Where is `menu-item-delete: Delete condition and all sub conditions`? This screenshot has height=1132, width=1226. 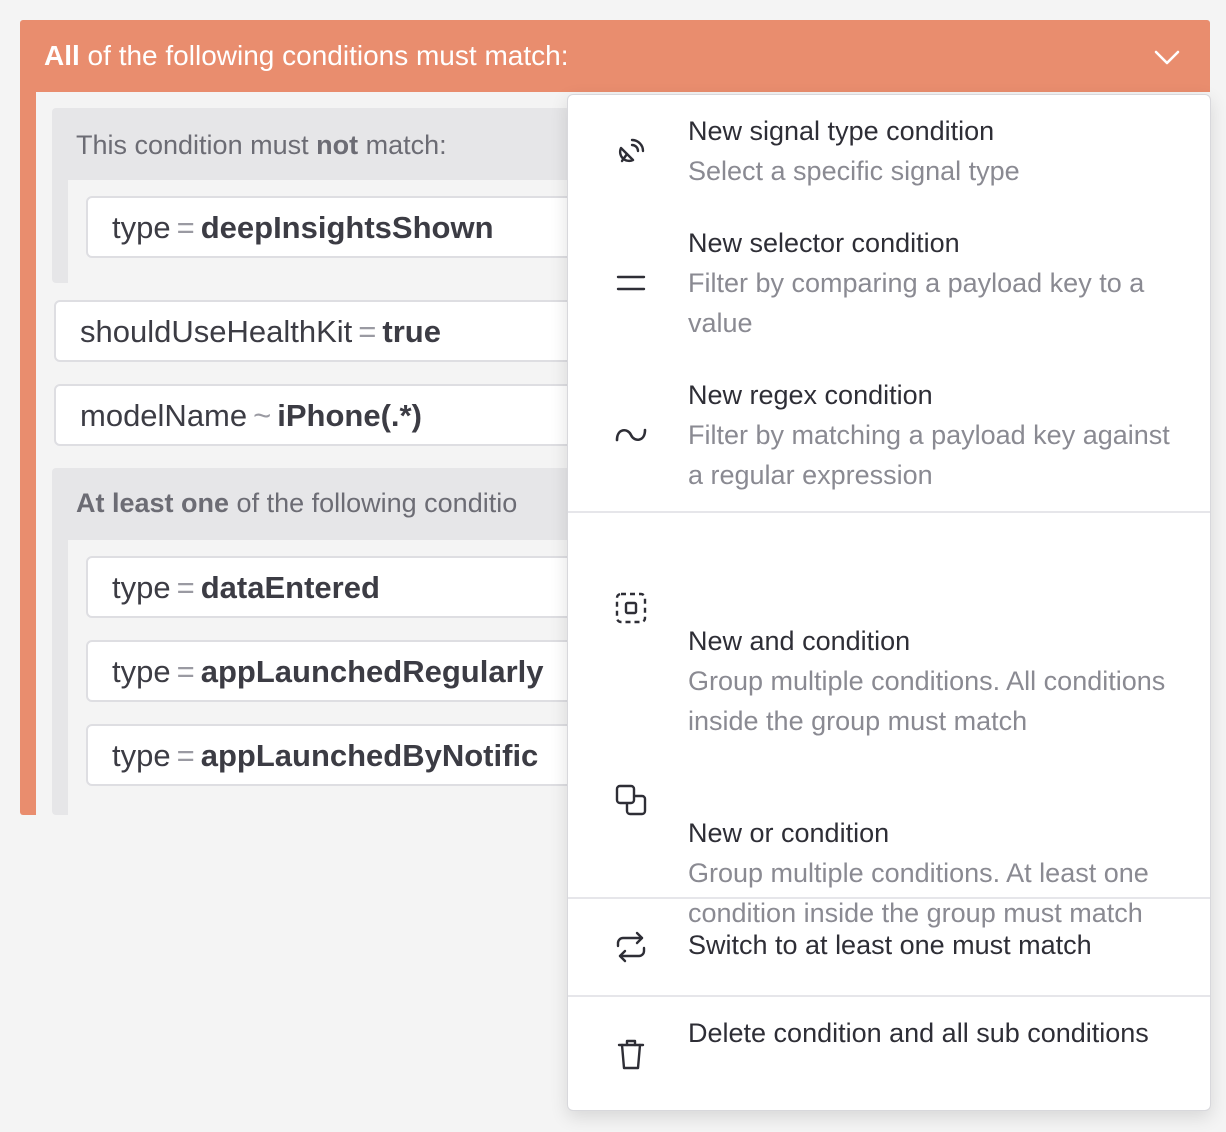 menu-item-delete: Delete condition and all sub conditions is located at coordinates (889, 1053).